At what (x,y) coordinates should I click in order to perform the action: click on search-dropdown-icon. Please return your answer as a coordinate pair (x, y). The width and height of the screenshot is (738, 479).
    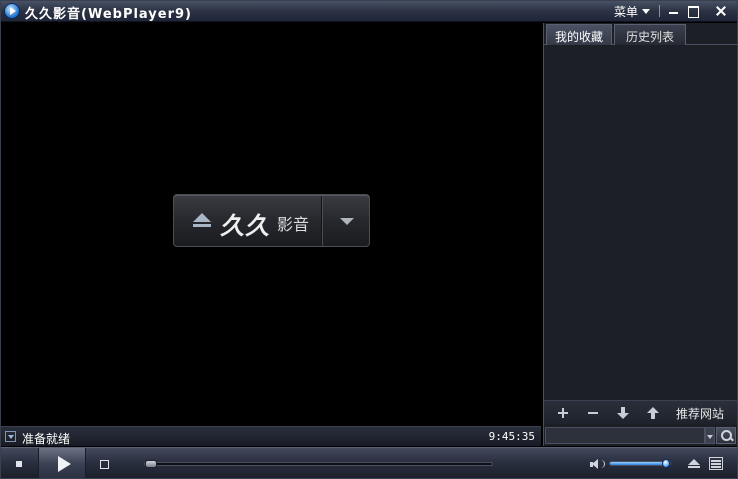
    Looking at the image, I should click on (710, 435).